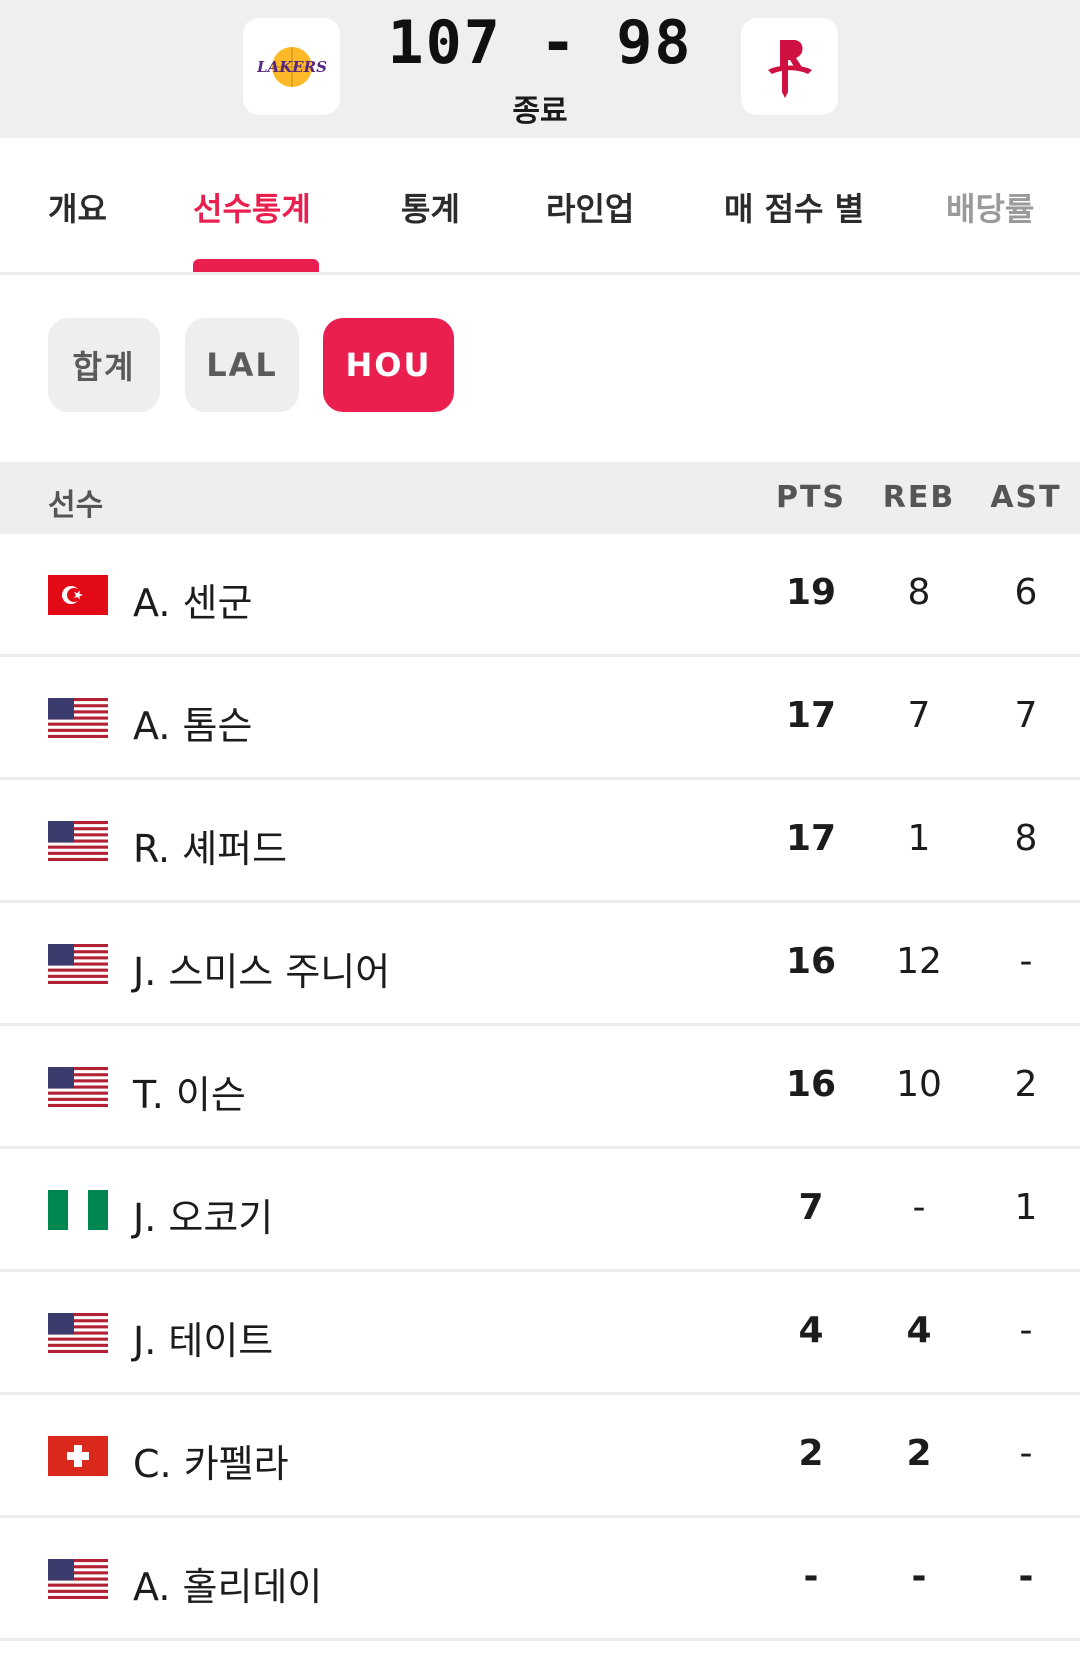  I want to click on pts-value: 2, so click(811, 1453).